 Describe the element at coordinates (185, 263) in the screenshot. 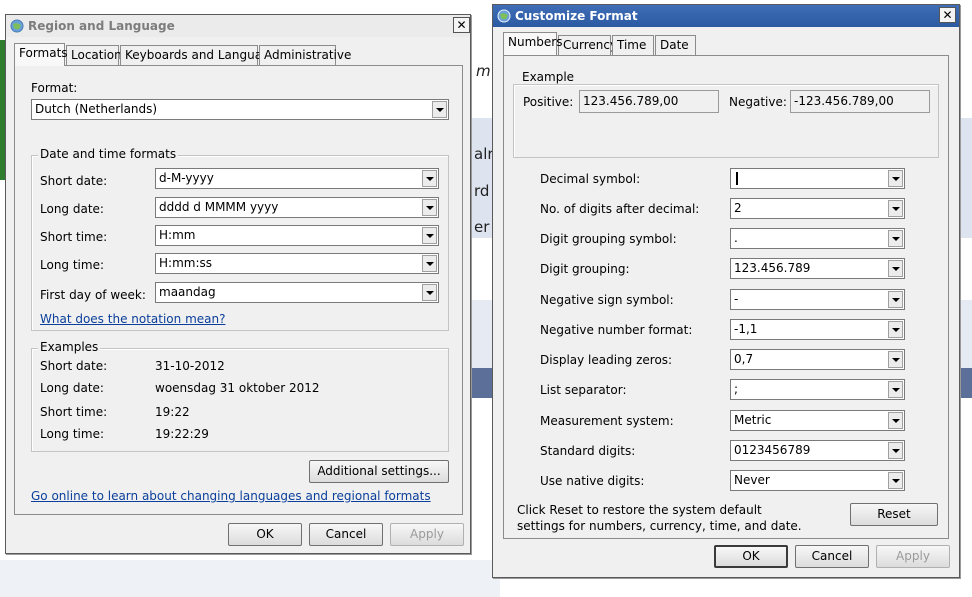

I see `long-time-value: H:mm:ss` at that location.